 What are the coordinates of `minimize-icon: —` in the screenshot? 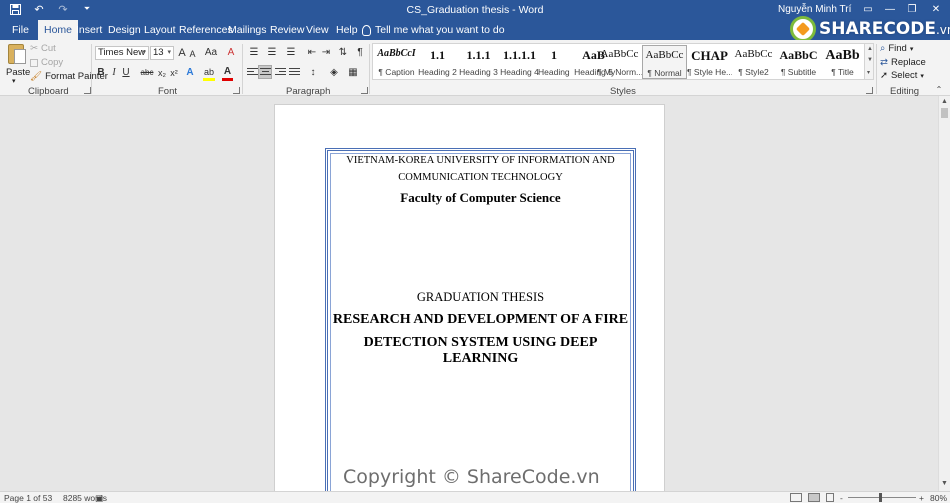 It's located at (890, 9).